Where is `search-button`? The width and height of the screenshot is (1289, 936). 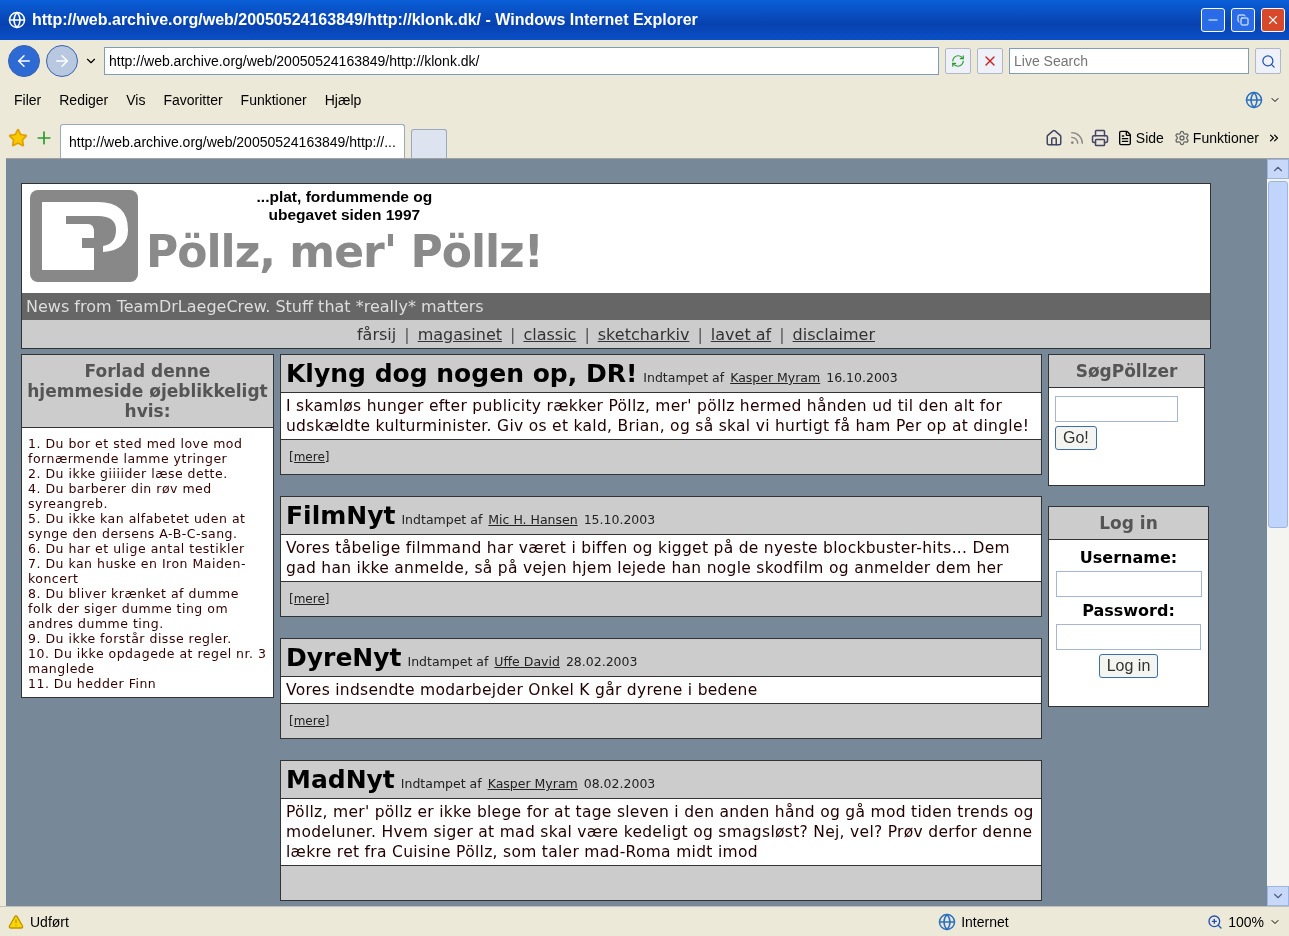 search-button is located at coordinates (1268, 61).